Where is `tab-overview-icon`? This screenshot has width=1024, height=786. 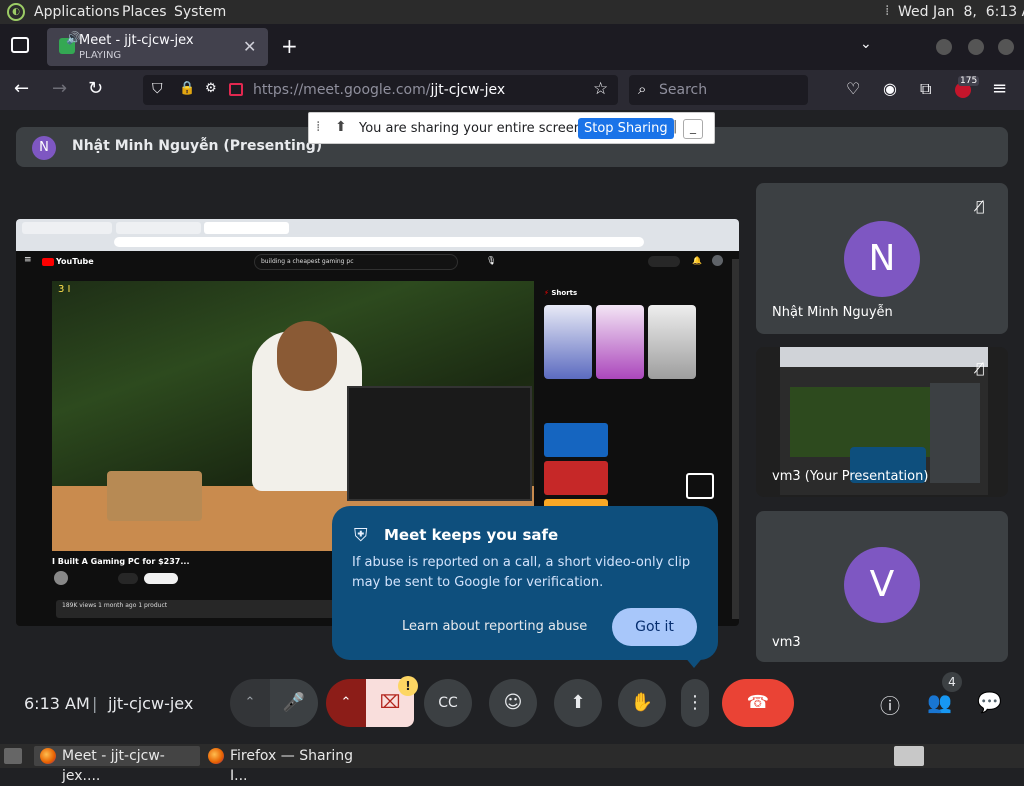
tab-overview-icon is located at coordinates (20, 45).